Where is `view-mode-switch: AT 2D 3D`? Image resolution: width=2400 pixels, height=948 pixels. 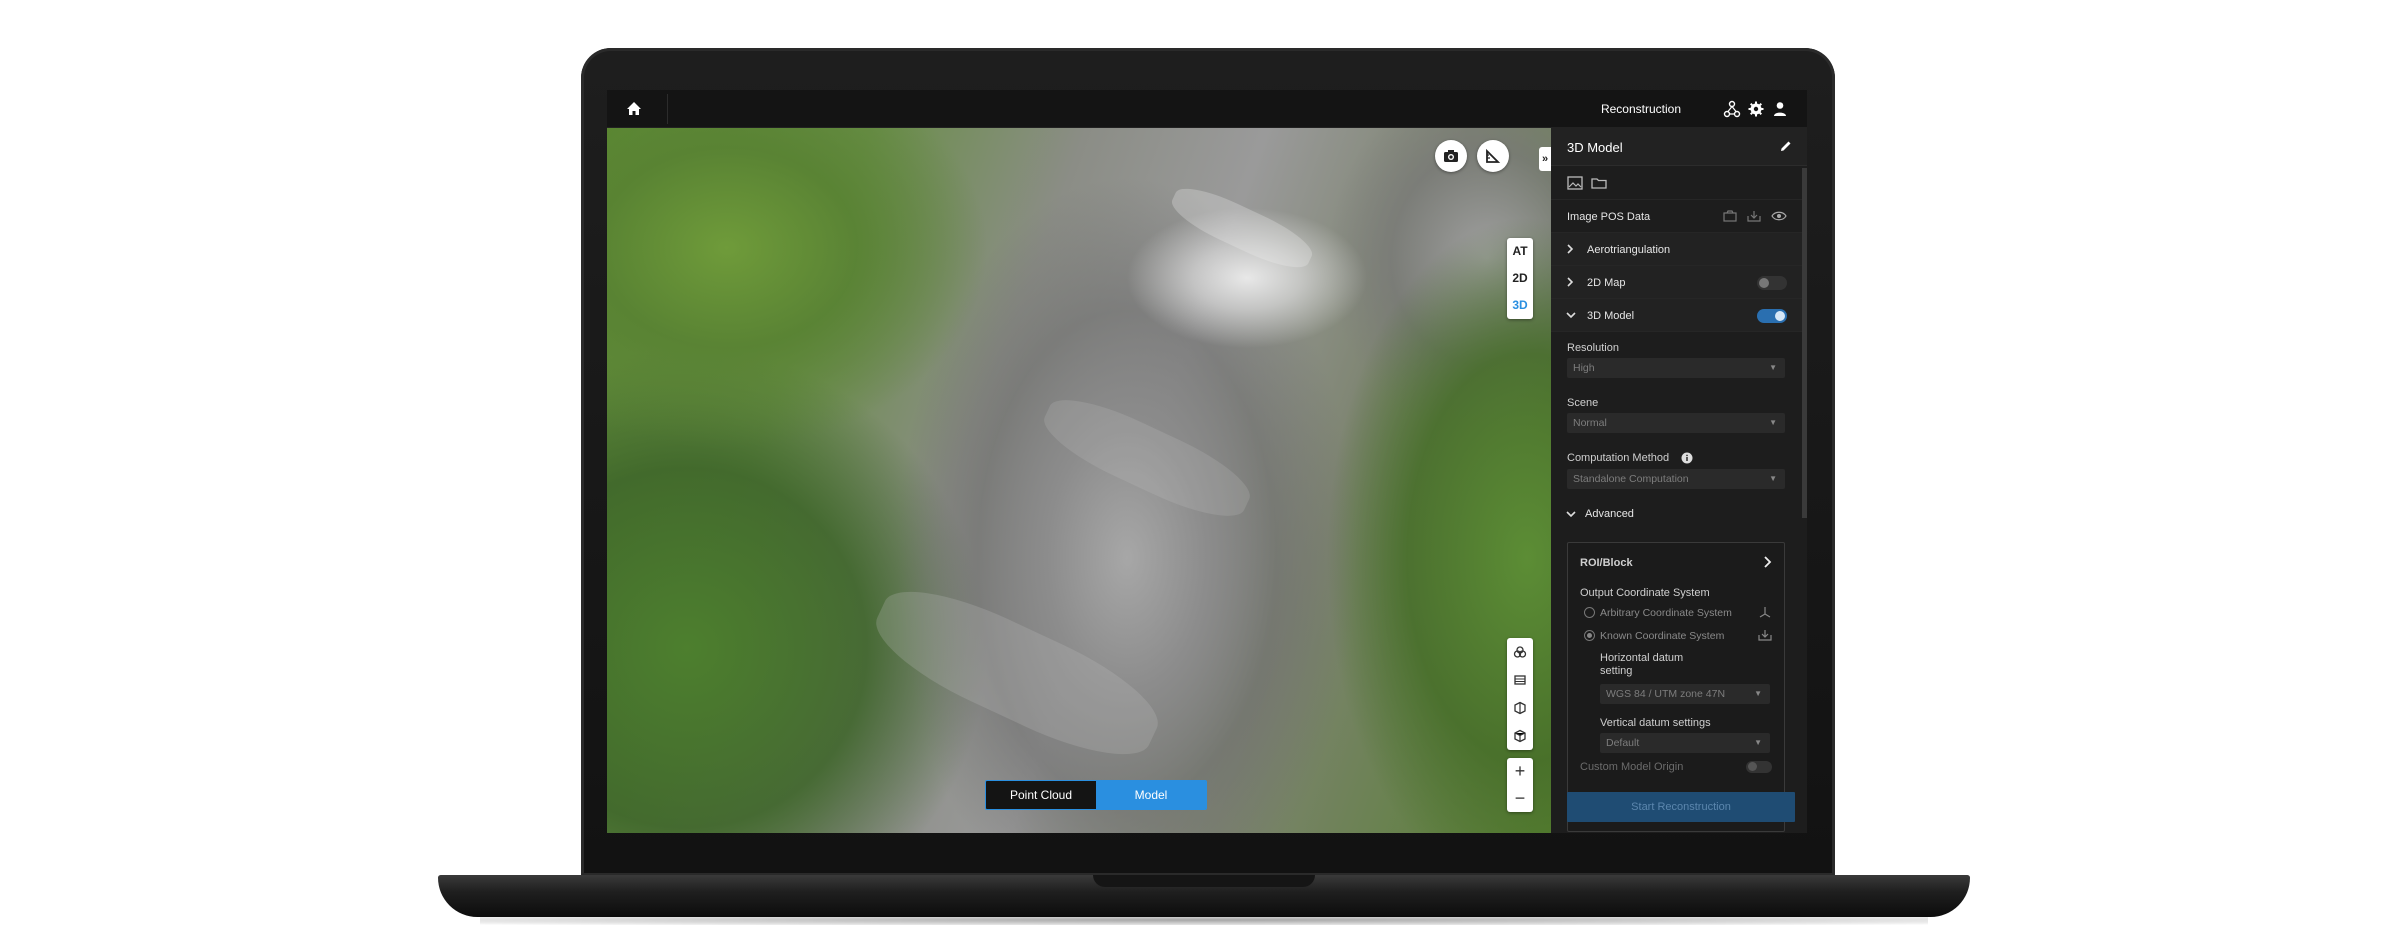 view-mode-switch: AT 2D 3D is located at coordinates (1520, 278).